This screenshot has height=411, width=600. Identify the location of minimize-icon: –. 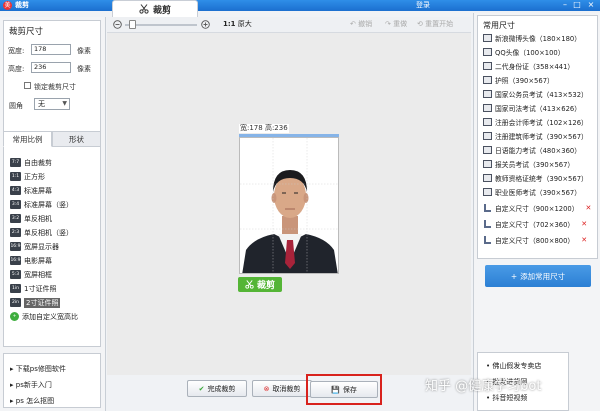
(565, 5).